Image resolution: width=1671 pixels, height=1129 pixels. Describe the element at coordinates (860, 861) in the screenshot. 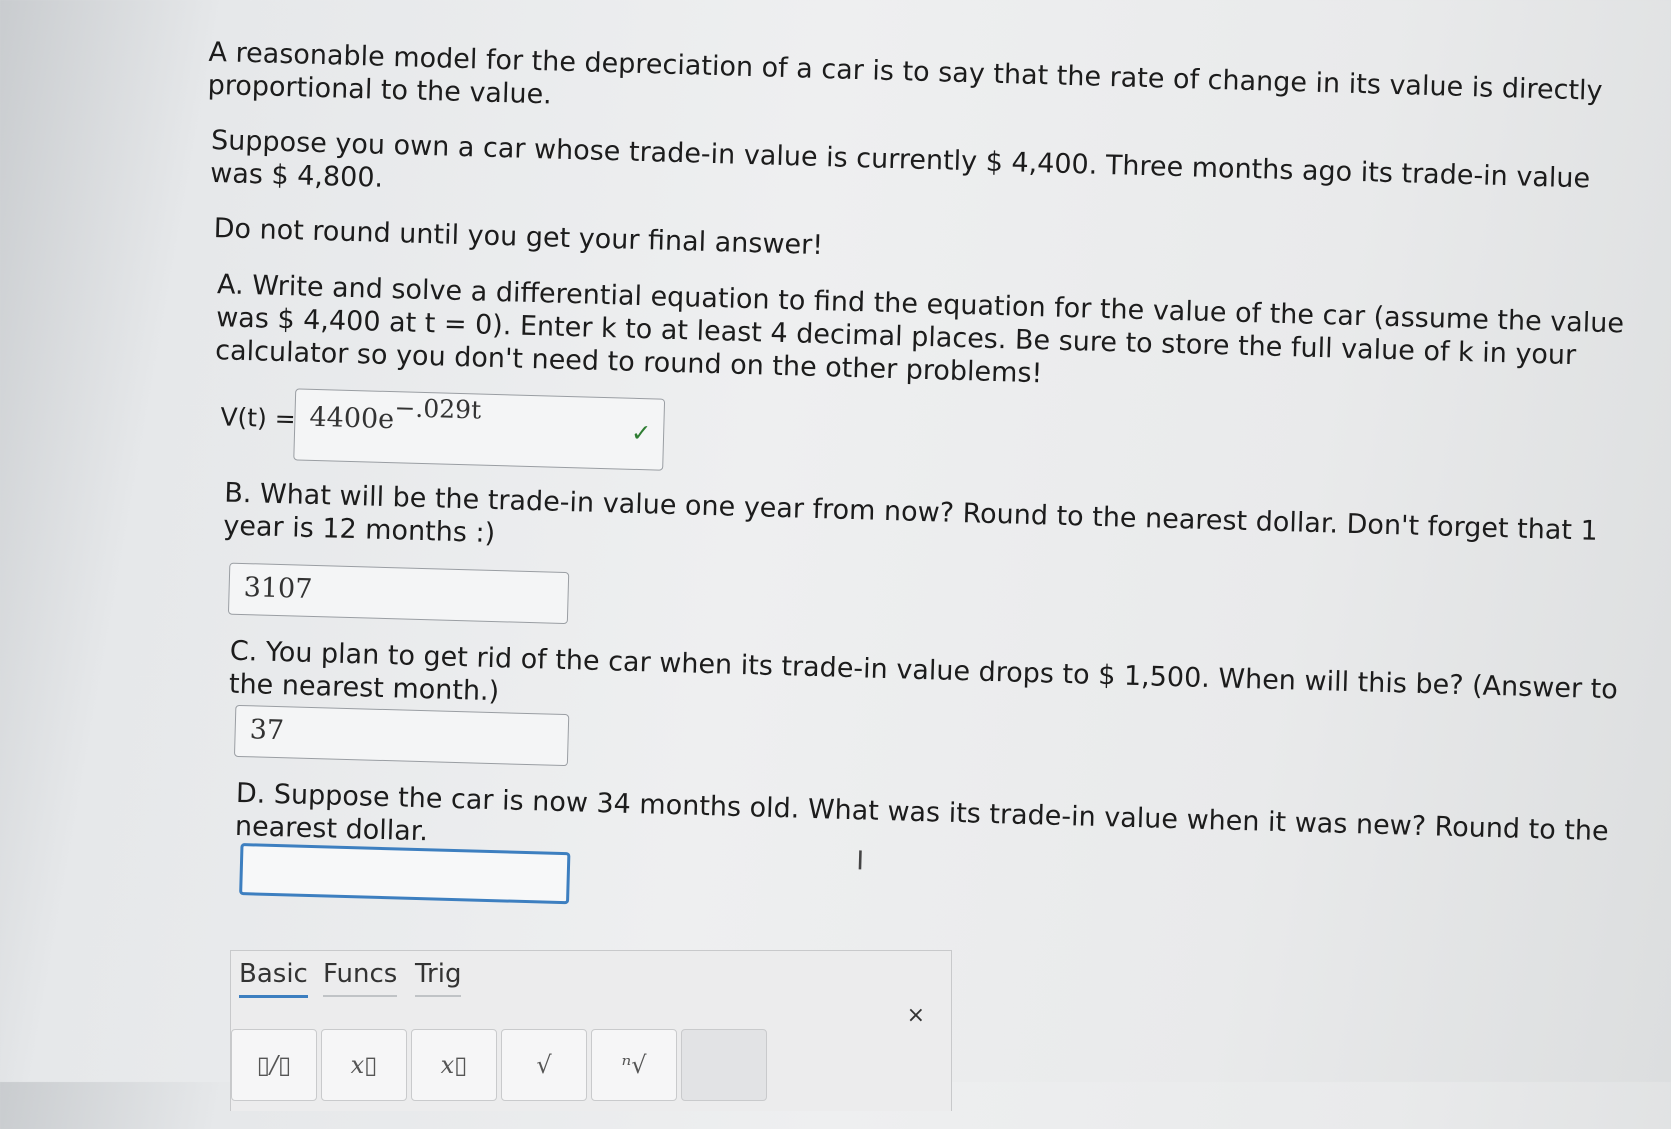

I see `text-cursor-icon: I` at that location.